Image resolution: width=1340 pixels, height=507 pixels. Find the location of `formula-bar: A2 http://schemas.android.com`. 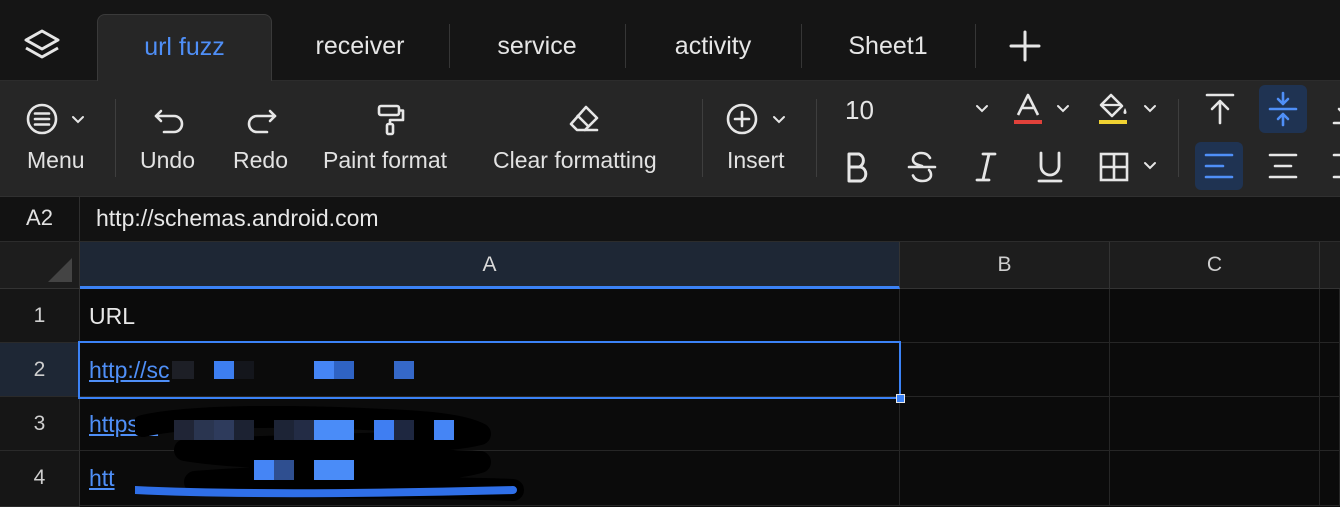

formula-bar: A2 http://schemas.android.com is located at coordinates (670, 219).